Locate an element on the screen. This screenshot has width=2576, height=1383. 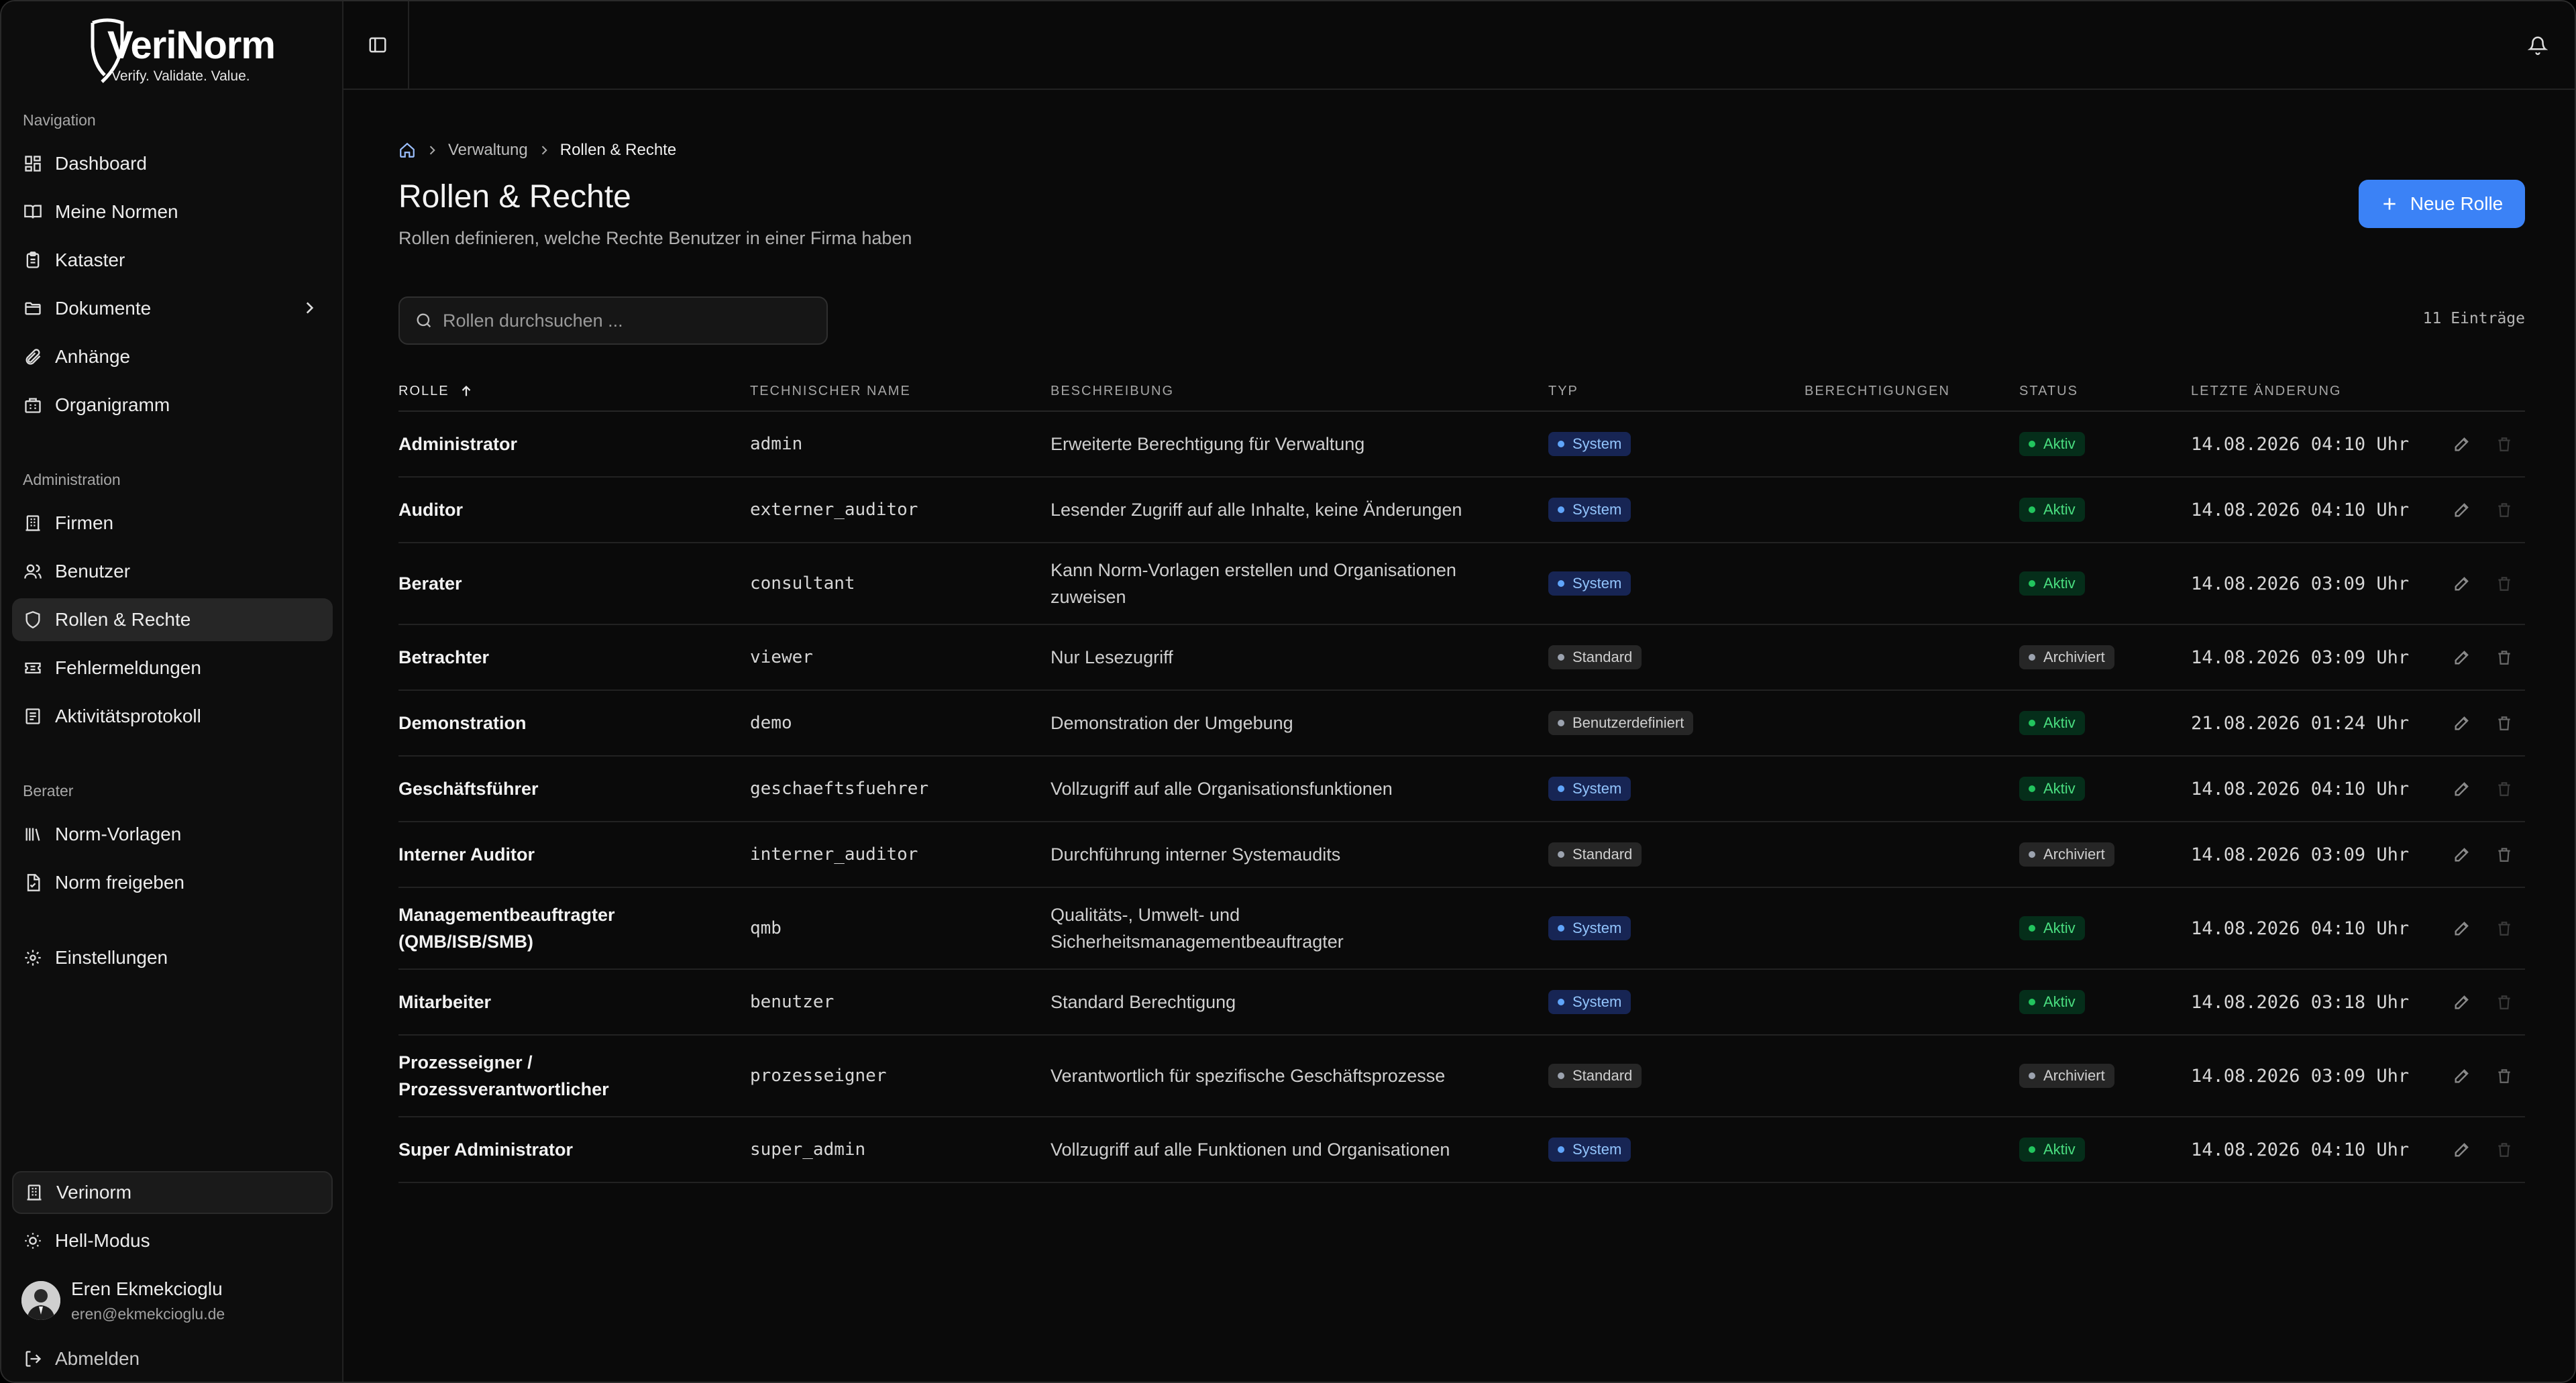
sidebar-item-label: Norm-Vorlagen is located at coordinates (118, 834).